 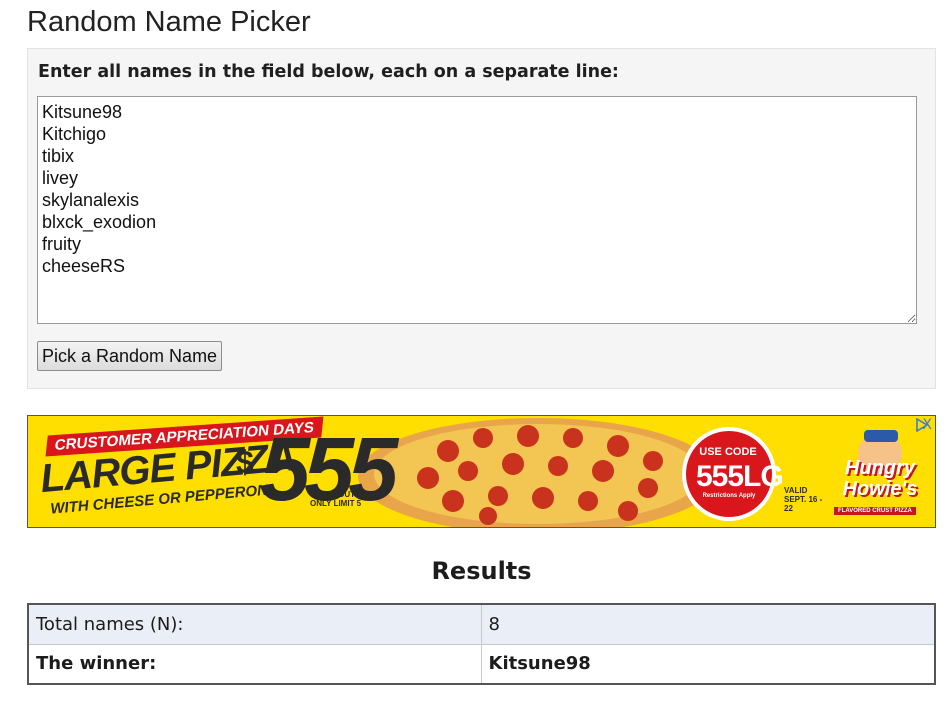 I want to click on winner-label: The winner:, so click(x=254, y=664).